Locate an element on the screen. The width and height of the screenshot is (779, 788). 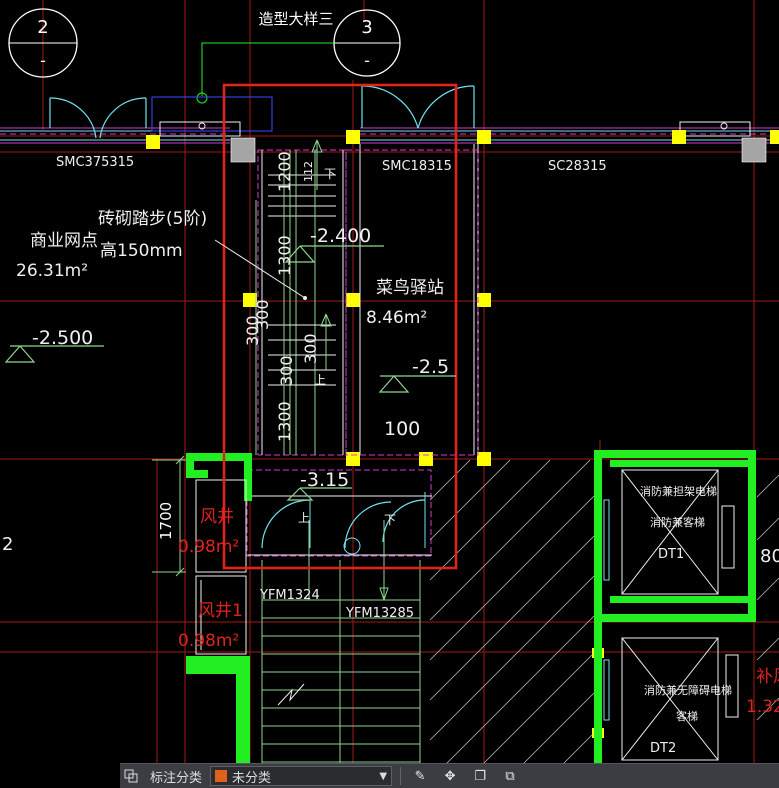
elevator1-line2: 消防兼客梯 is located at coordinates (677, 522).